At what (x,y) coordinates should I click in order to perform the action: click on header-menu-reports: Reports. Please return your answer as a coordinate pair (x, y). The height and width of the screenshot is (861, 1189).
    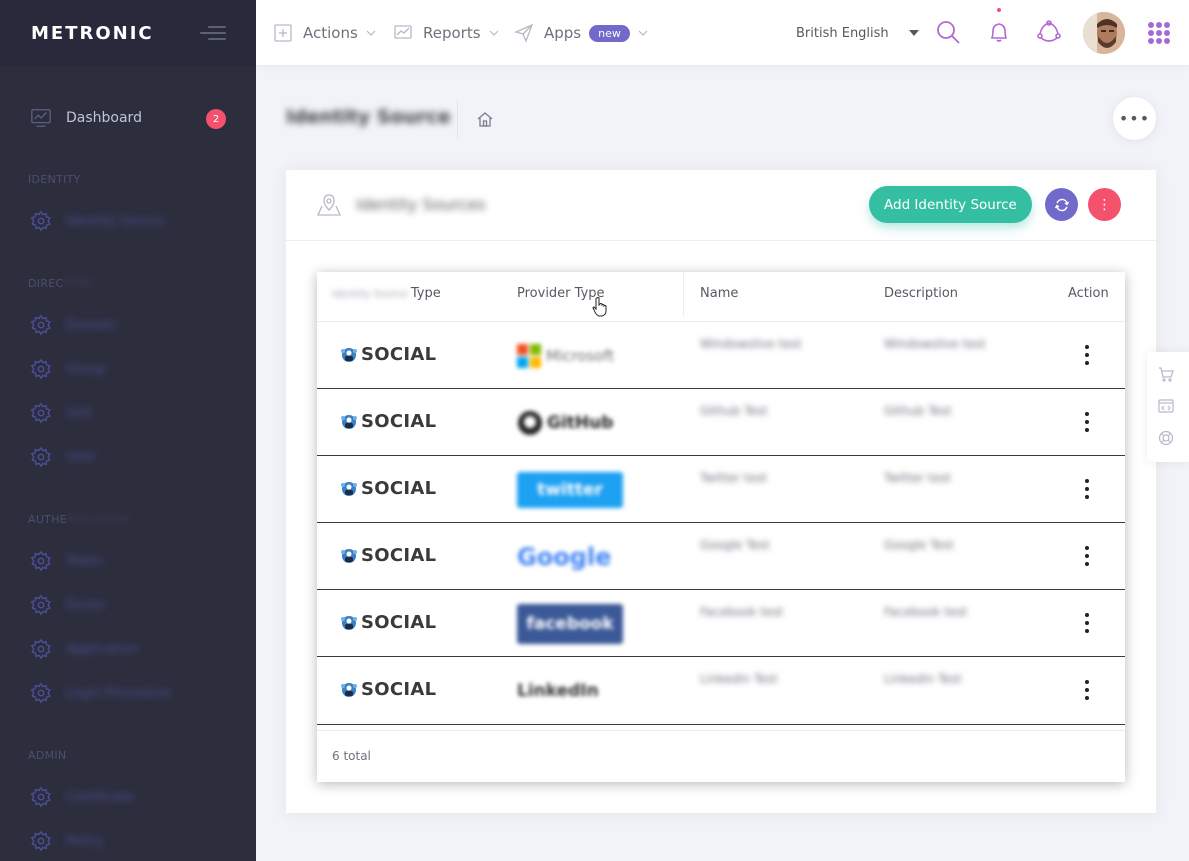
    Looking at the image, I should click on (446, 33).